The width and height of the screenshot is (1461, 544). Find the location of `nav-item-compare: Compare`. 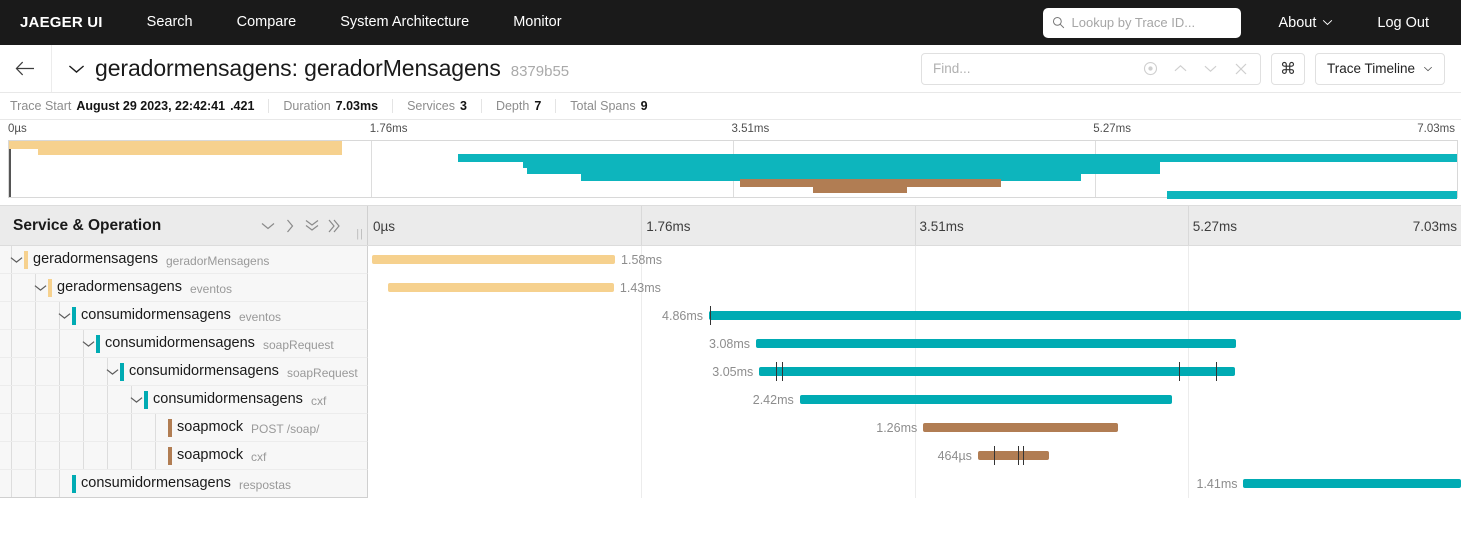

nav-item-compare: Compare is located at coordinates (267, 22).